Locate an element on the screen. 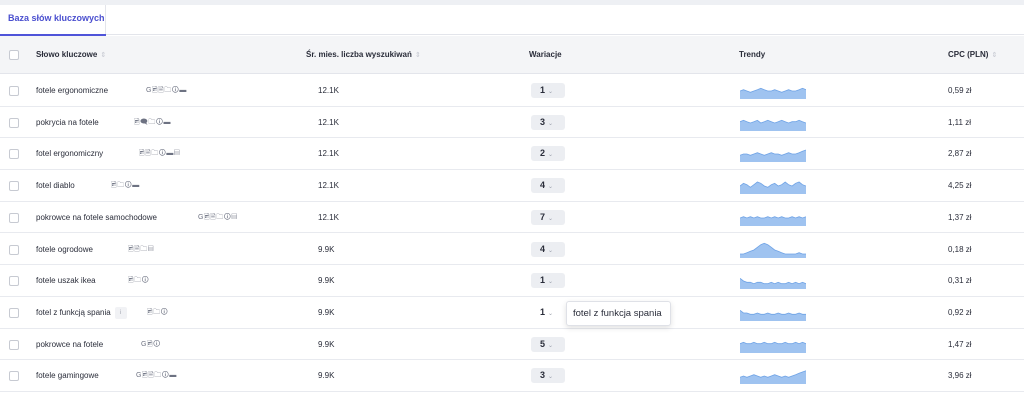 Image resolution: width=1024 pixels, height=406 pixels. keyword-cell: fotele ergonomiczne is located at coordinates (72, 90).